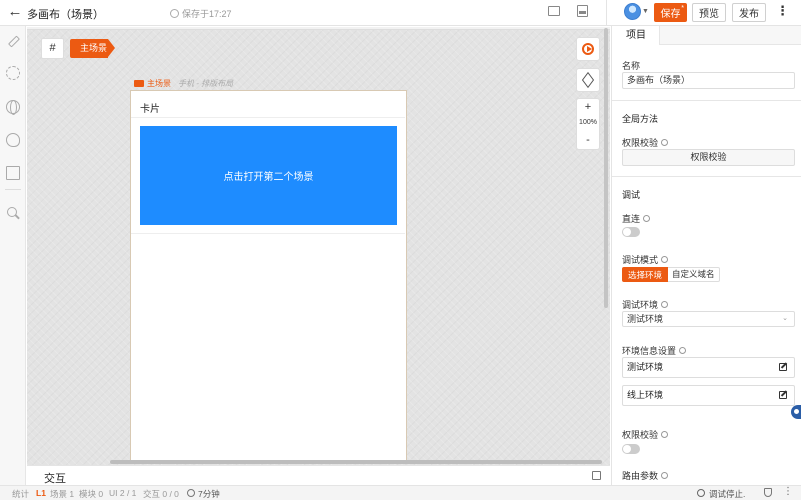 The image size is (801, 500). What do you see at coordinates (139, 83) in the screenshot?
I see `folder-icon` at bounding box center [139, 83].